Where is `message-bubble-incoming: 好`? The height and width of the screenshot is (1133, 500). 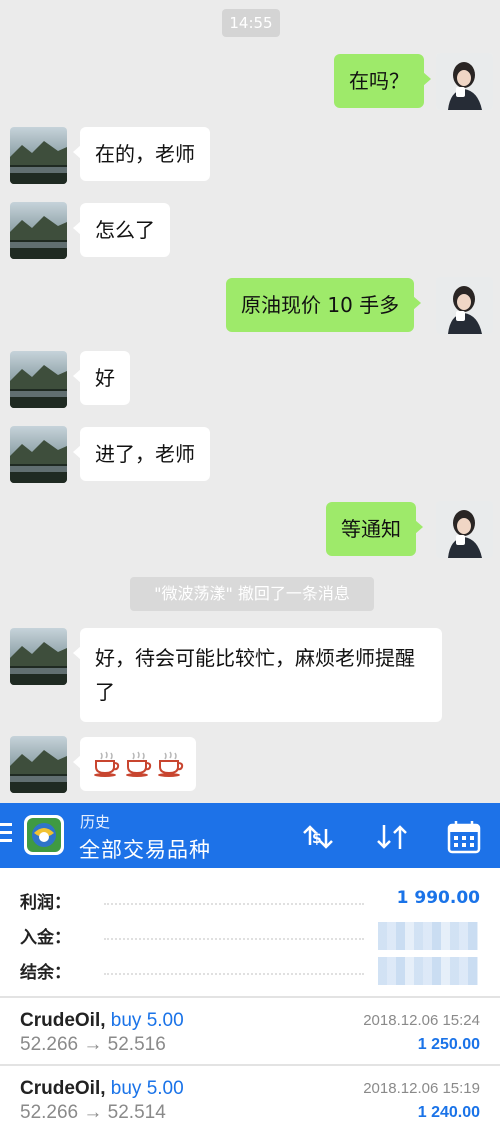 message-bubble-incoming: 好 is located at coordinates (101, 378).